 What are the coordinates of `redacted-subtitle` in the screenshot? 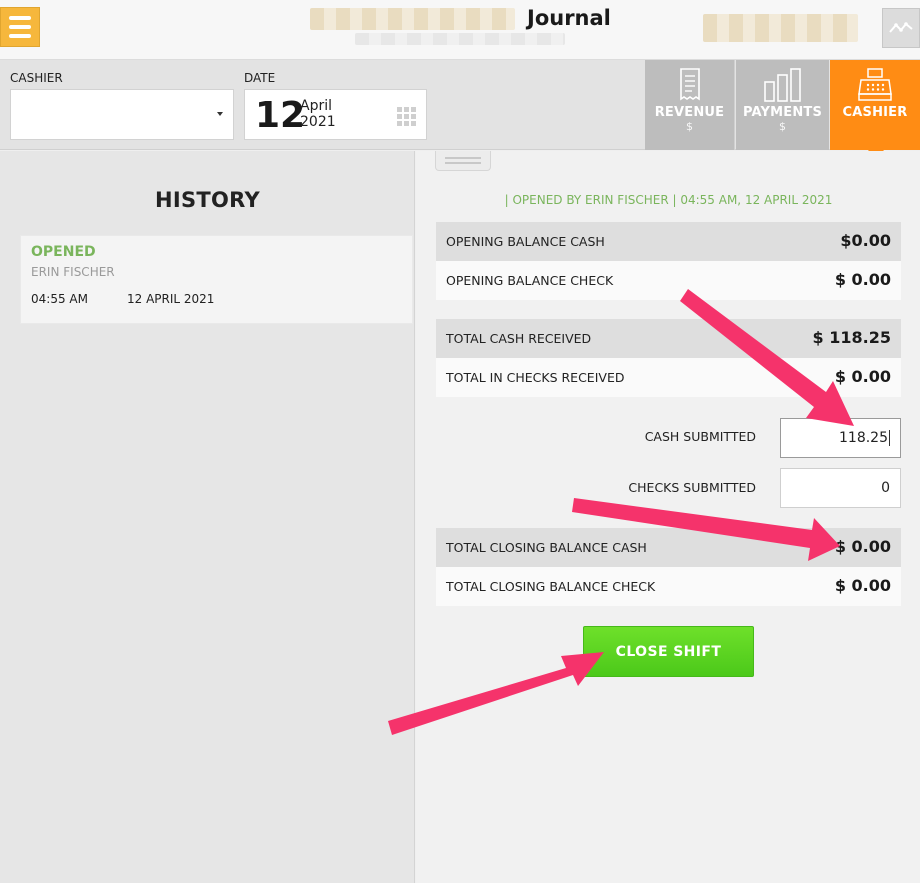 It's located at (460, 39).